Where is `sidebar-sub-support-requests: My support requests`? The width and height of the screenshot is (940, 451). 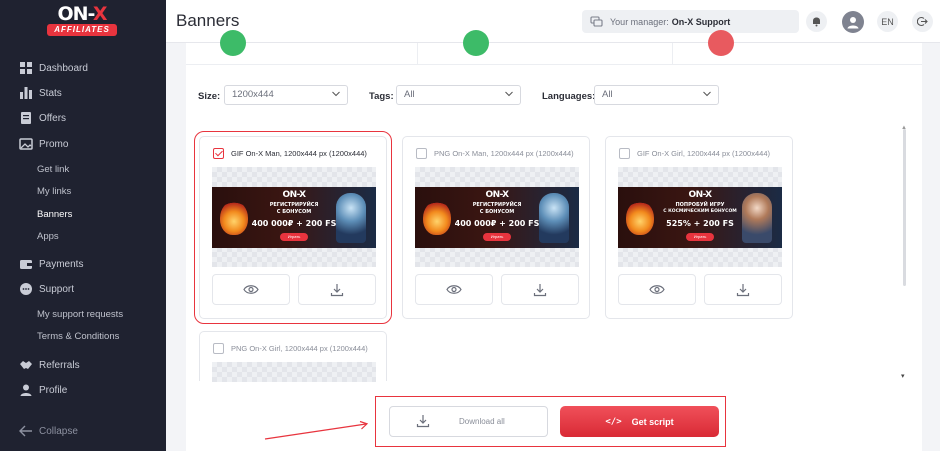 sidebar-sub-support-requests: My support requests is located at coordinates (80, 315).